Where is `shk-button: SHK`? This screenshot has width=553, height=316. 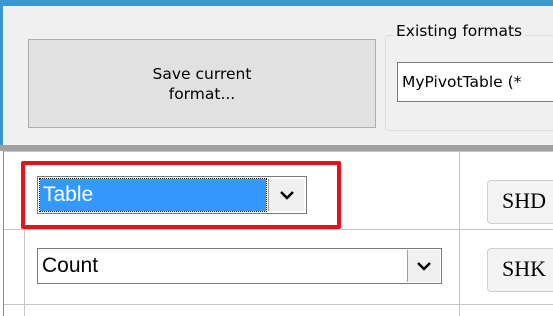 shk-button: SHK is located at coordinates (520, 270).